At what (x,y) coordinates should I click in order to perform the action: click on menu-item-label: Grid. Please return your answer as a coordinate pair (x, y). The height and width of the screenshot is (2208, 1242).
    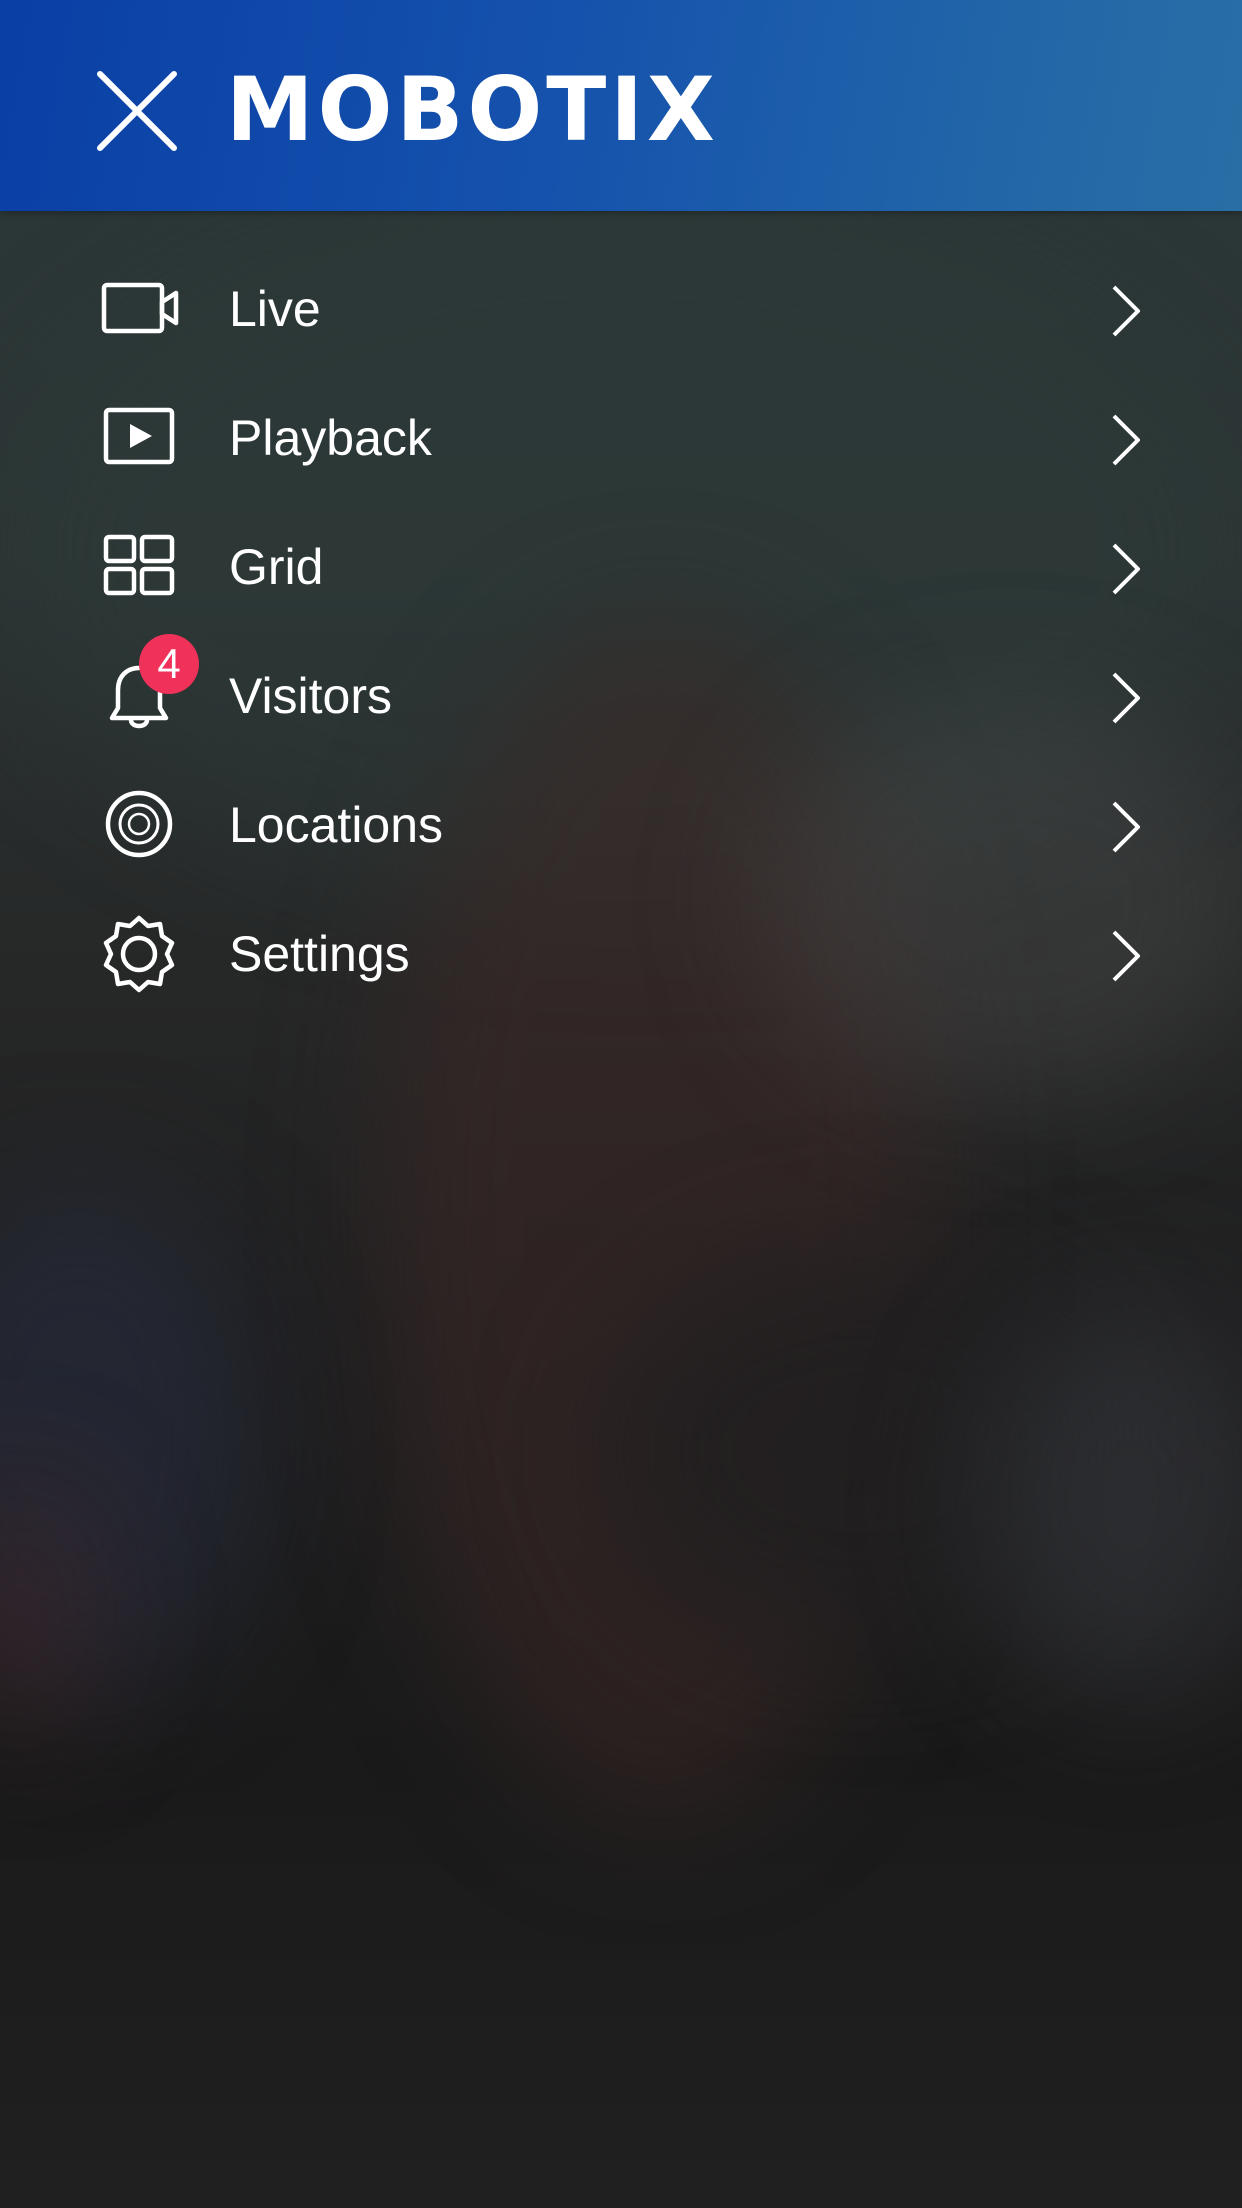
    Looking at the image, I should click on (276, 567).